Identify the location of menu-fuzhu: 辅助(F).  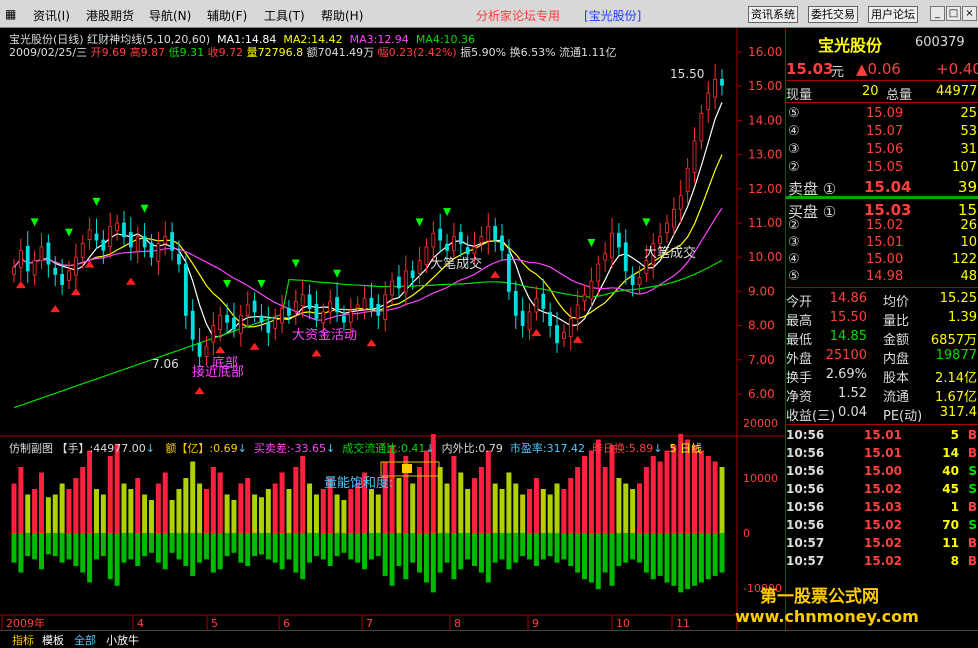
(227, 15).